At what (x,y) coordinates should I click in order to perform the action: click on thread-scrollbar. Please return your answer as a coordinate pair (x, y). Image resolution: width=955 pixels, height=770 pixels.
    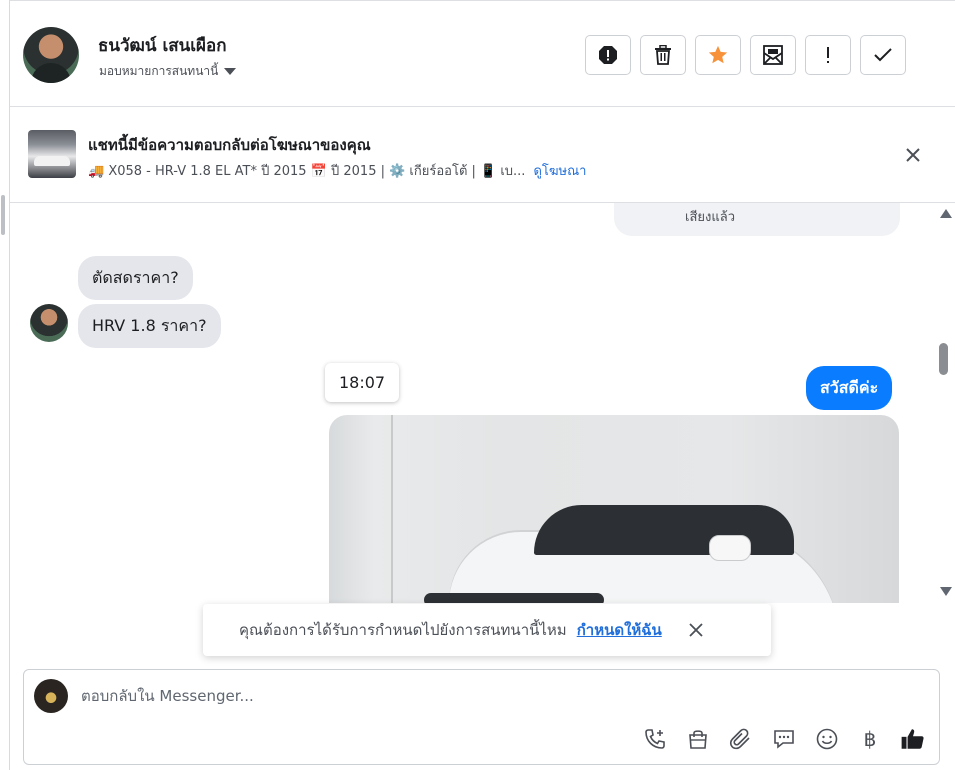
    Looking at the image, I should click on (943, 403).